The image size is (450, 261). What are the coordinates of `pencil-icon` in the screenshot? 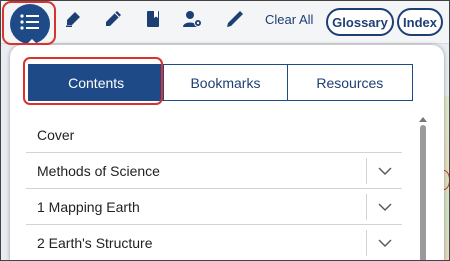 It's located at (113, 21).